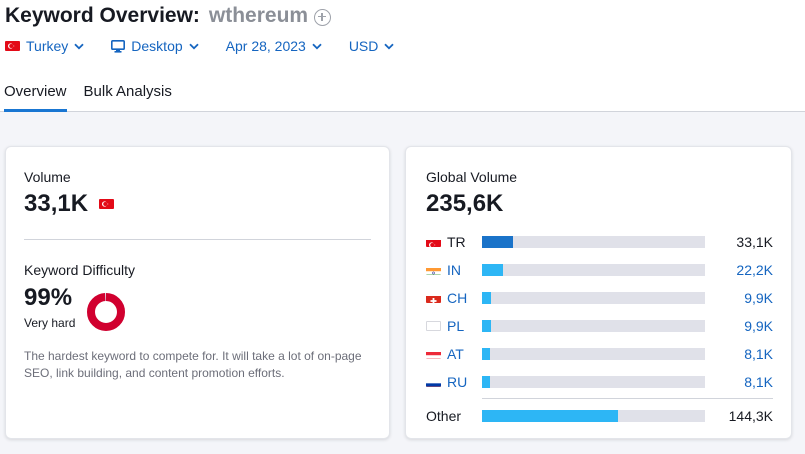  What do you see at coordinates (754, 270) in the screenshot?
I see `country-volume: 22,2K` at bounding box center [754, 270].